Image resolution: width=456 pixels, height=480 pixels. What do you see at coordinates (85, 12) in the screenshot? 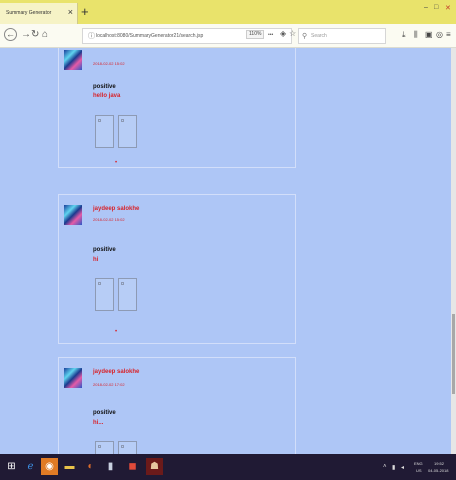
I see `new-tab-button: +` at bounding box center [85, 12].